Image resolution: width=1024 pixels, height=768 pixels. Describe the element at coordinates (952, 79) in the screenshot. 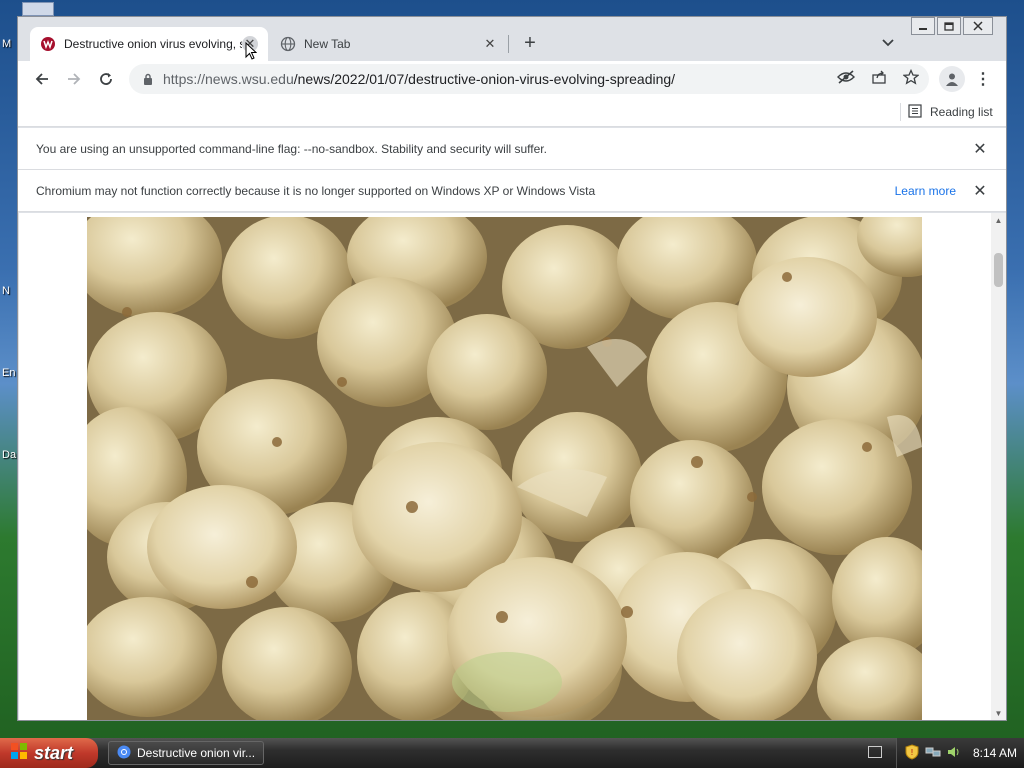

I see `profile-avatar-icon` at that location.